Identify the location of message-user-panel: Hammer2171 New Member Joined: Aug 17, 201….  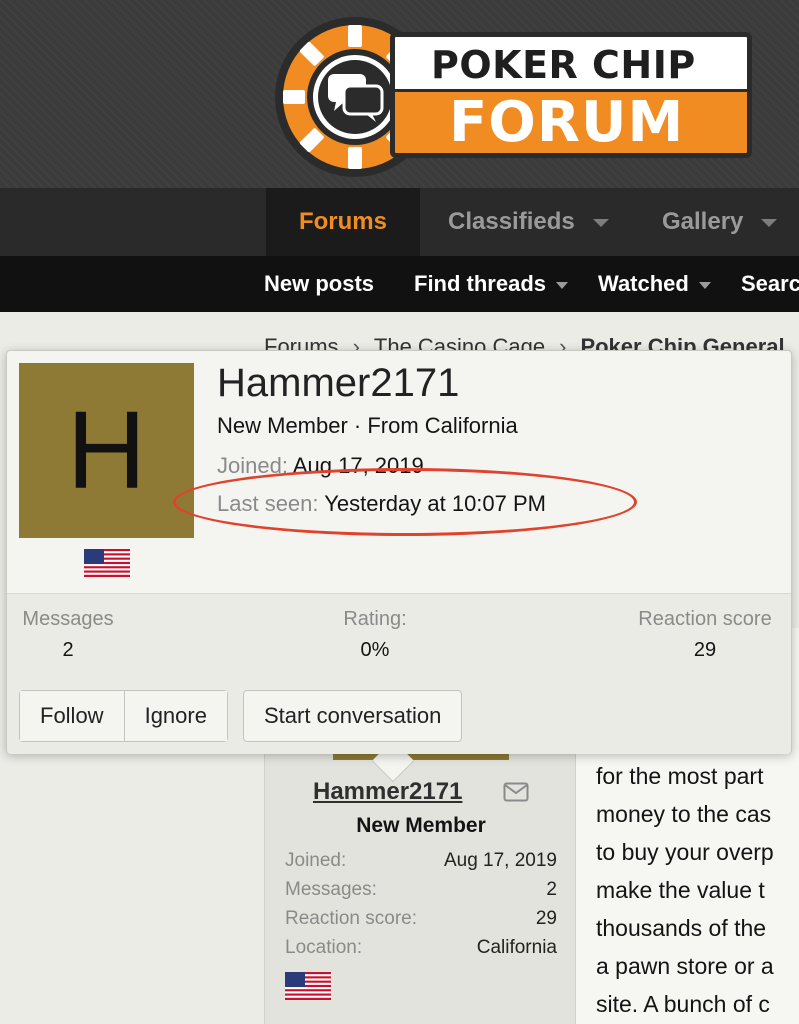
(420, 882).